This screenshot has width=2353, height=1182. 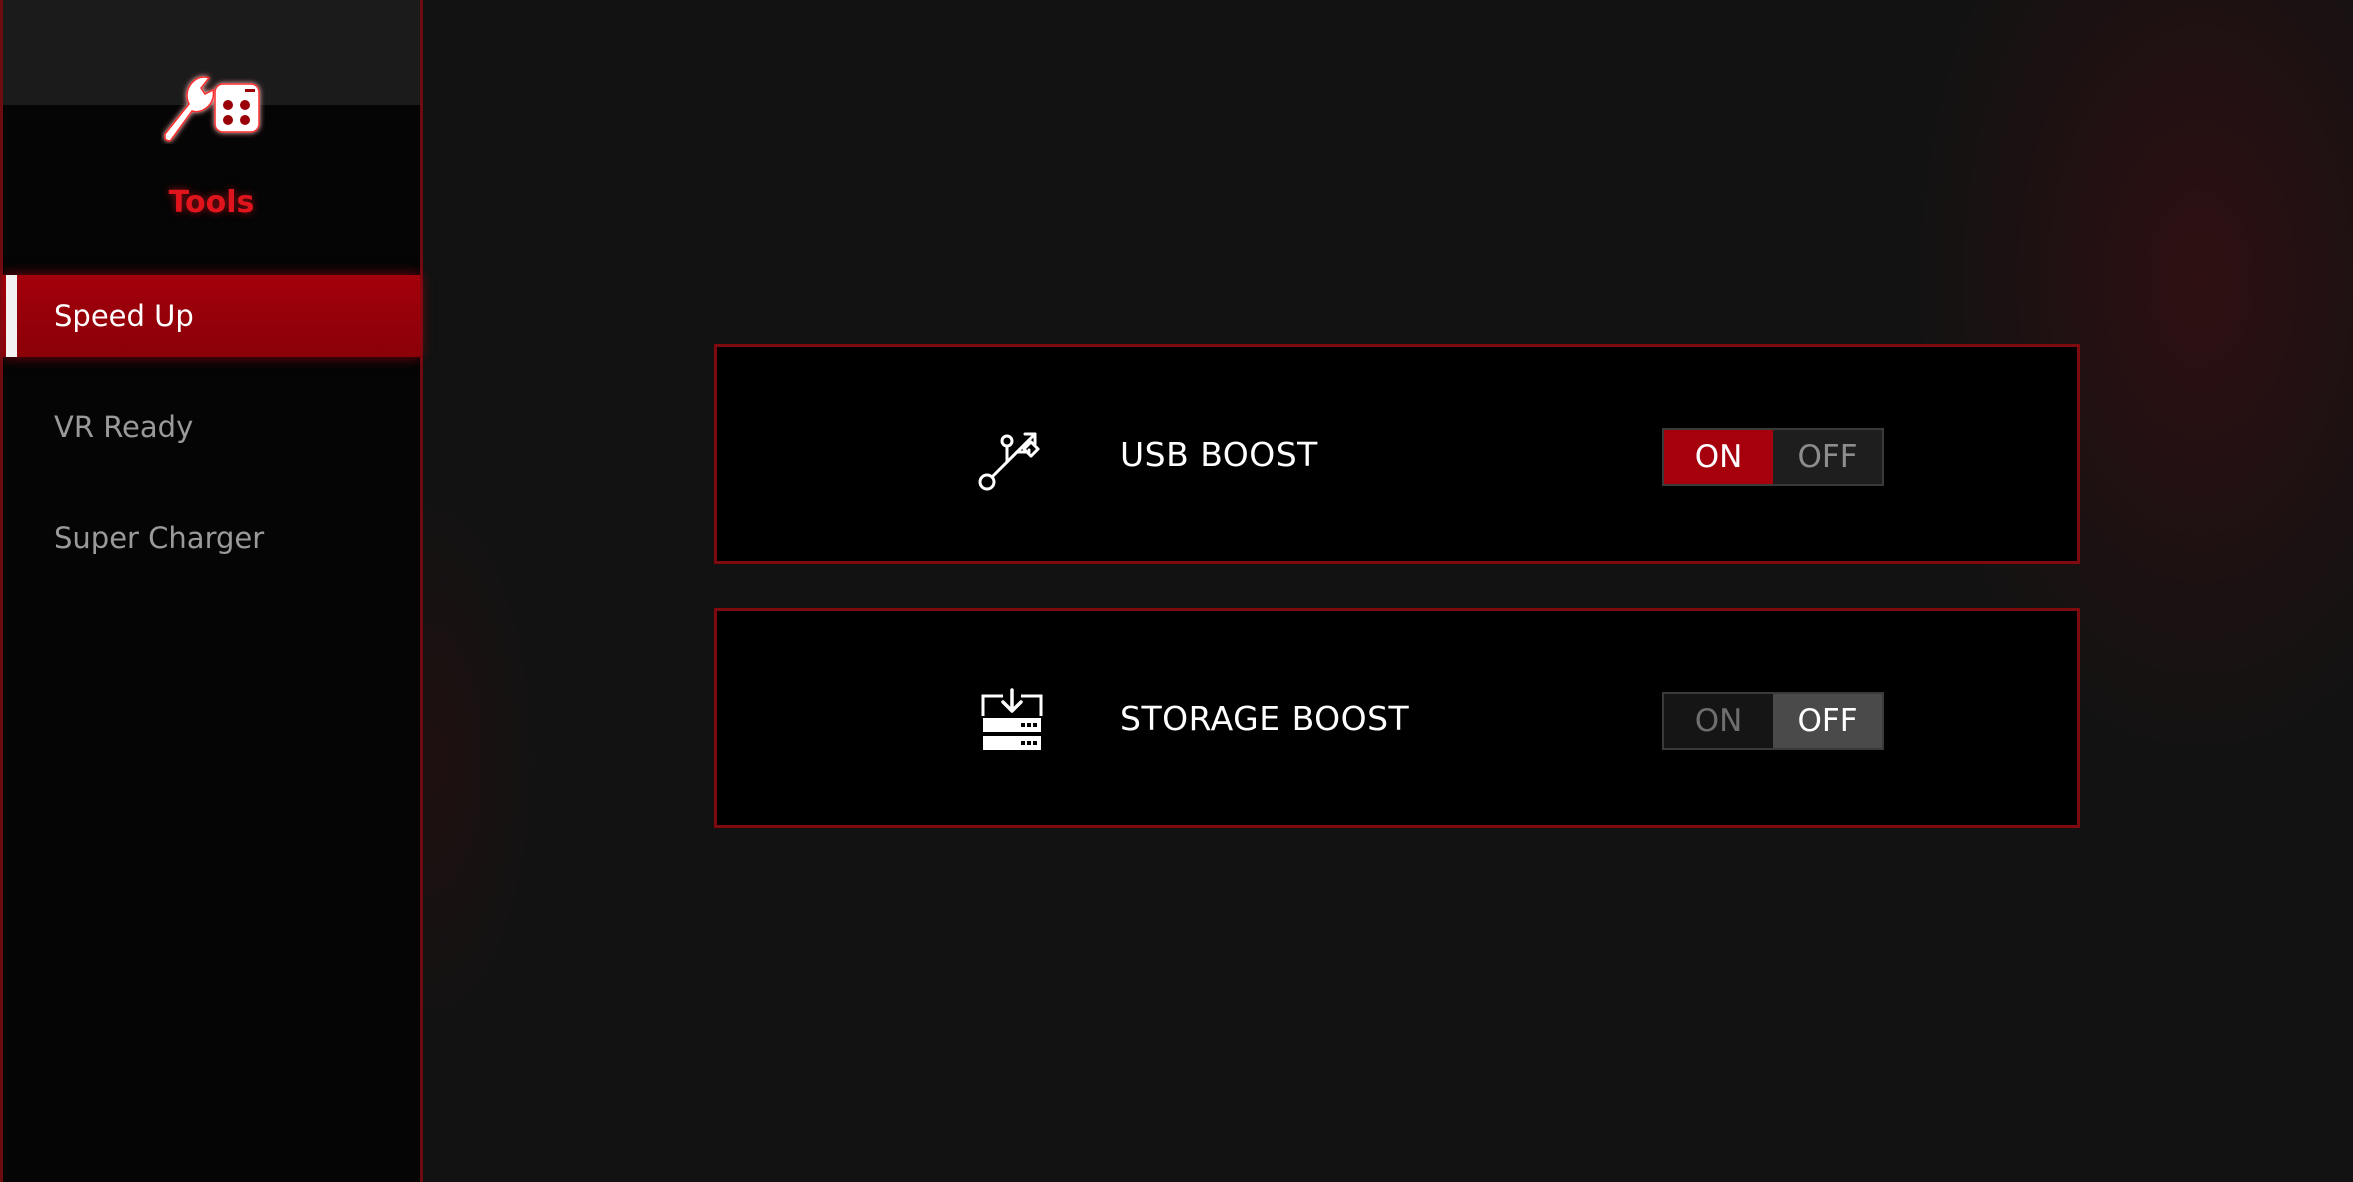 What do you see at coordinates (1718, 721) in the screenshot?
I see `storage-boost-on-button: ON` at bounding box center [1718, 721].